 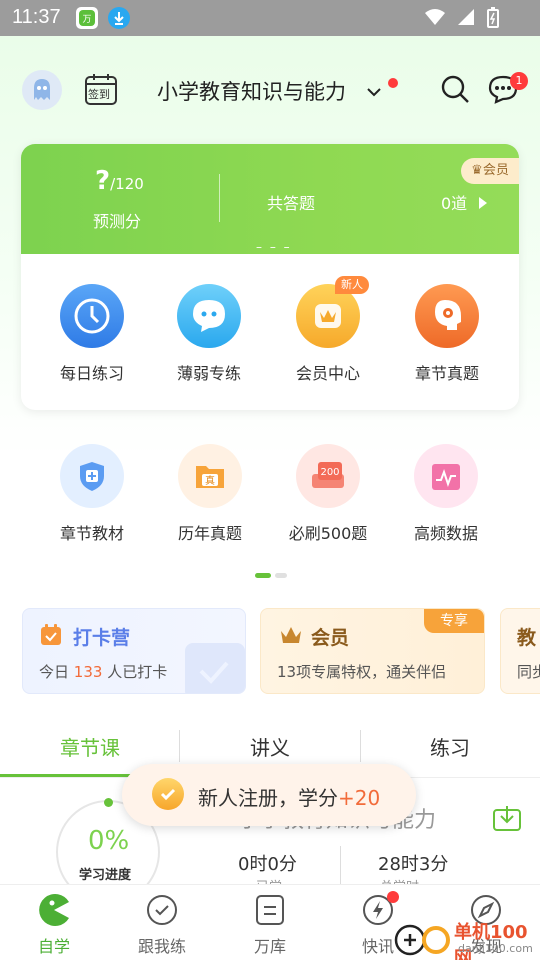 What do you see at coordinates (51, 637) in the screenshot?
I see `calendar-icon` at bounding box center [51, 637].